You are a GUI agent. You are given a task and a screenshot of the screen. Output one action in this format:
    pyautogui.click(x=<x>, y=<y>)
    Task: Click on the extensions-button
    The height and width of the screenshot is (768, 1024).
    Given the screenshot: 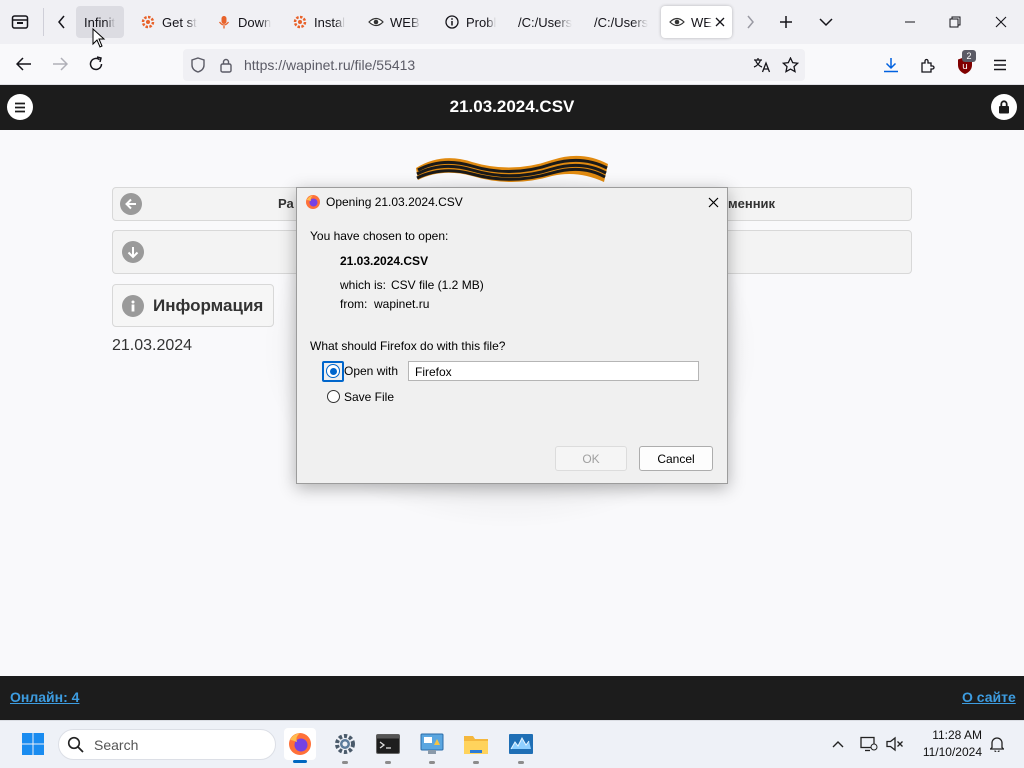 What is the action you would take?
    pyautogui.click(x=928, y=65)
    